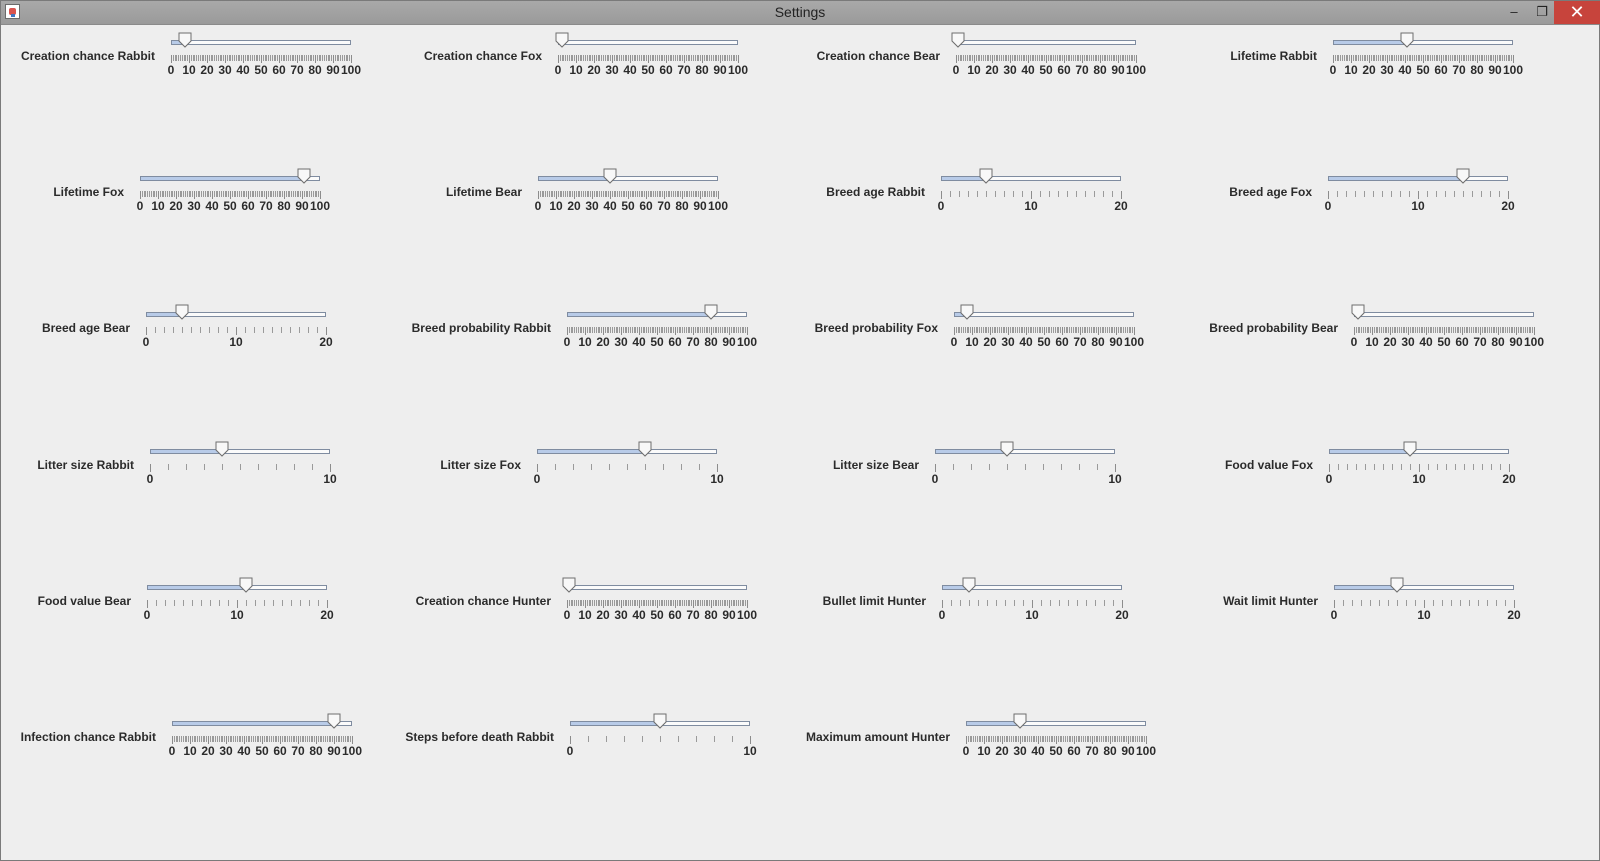 This screenshot has height=861, width=1600. I want to click on breed-probability-bear-slider: 0 10 20 30 40 50 60 70 80 90 100, so click(1447, 329).